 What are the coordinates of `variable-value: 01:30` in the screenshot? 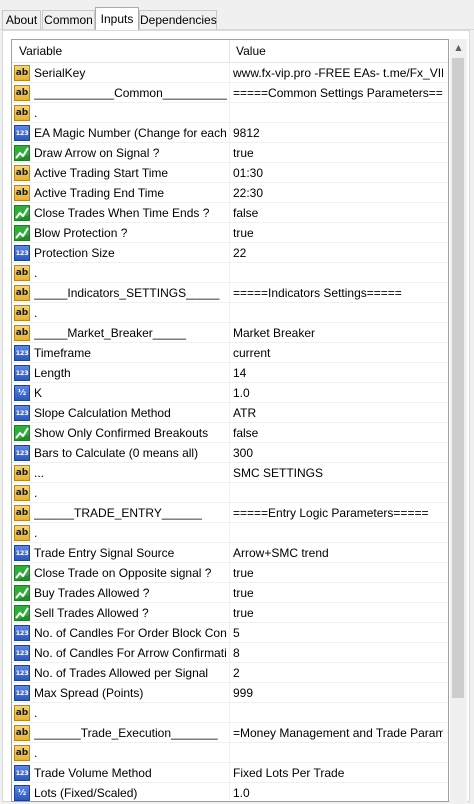 It's located at (338, 173).